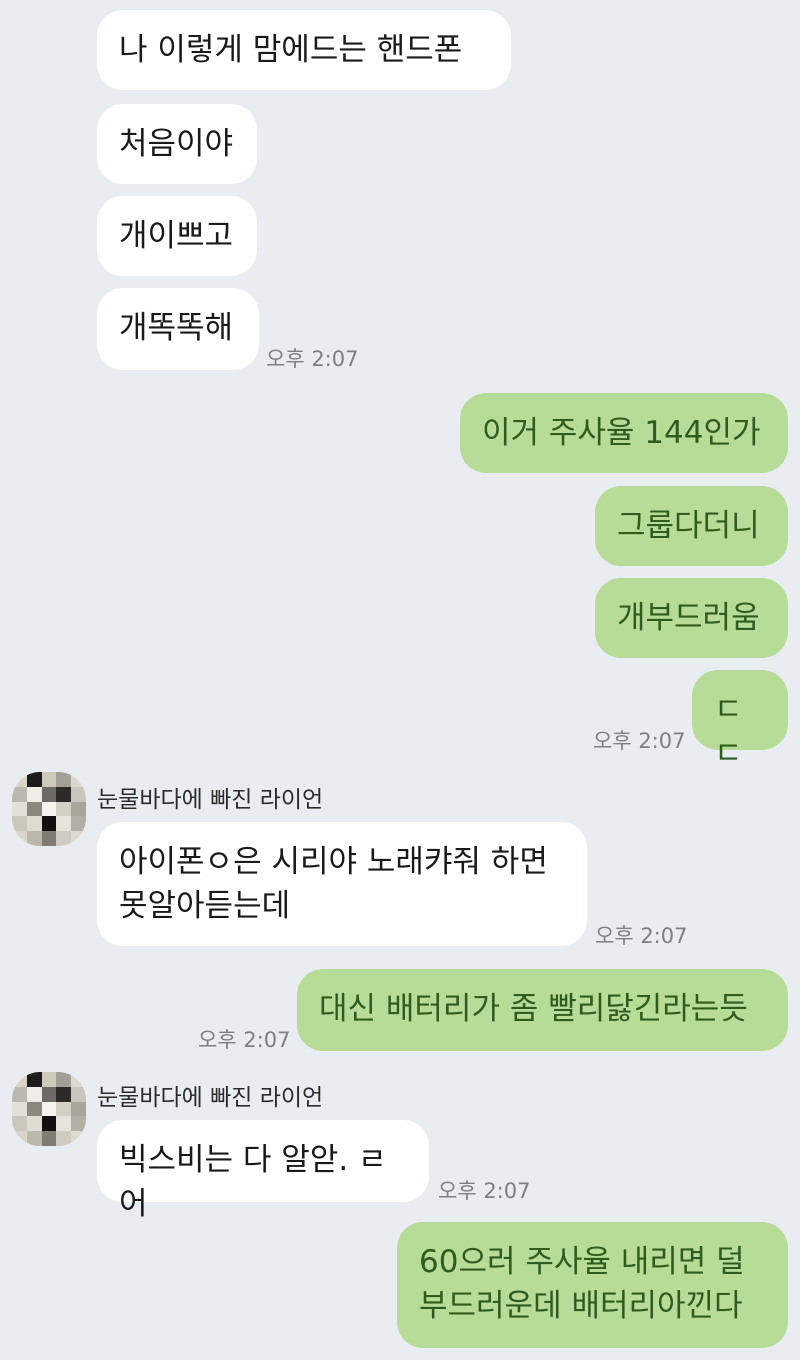  What do you see at coordinates (592, 1285) in the screenshot?
I see `message-bubble-outgoing: 60으러 주사율 내리면 덜 부드러운데 배터리아낀다` at bounding box center [592, 1285].